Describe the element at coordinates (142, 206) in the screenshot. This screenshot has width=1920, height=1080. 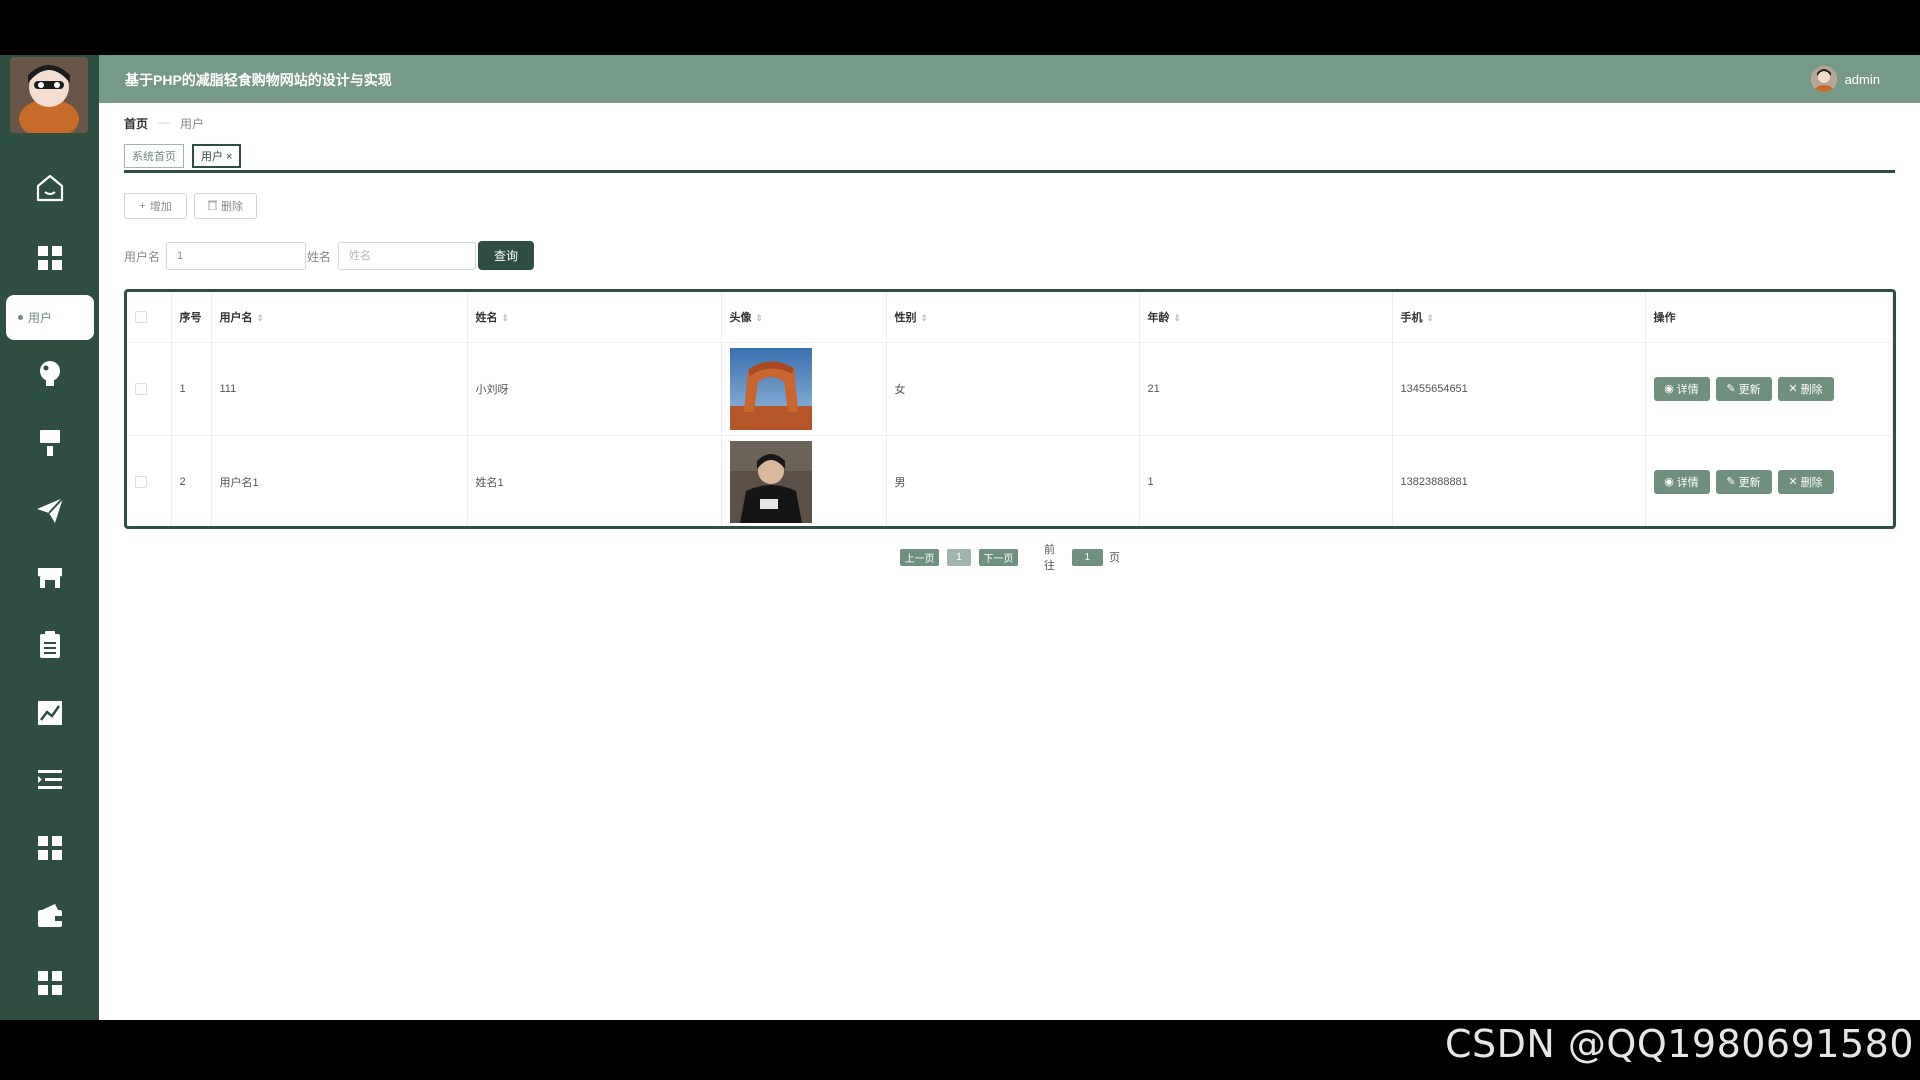
I see `plus-icon: +` at that location.